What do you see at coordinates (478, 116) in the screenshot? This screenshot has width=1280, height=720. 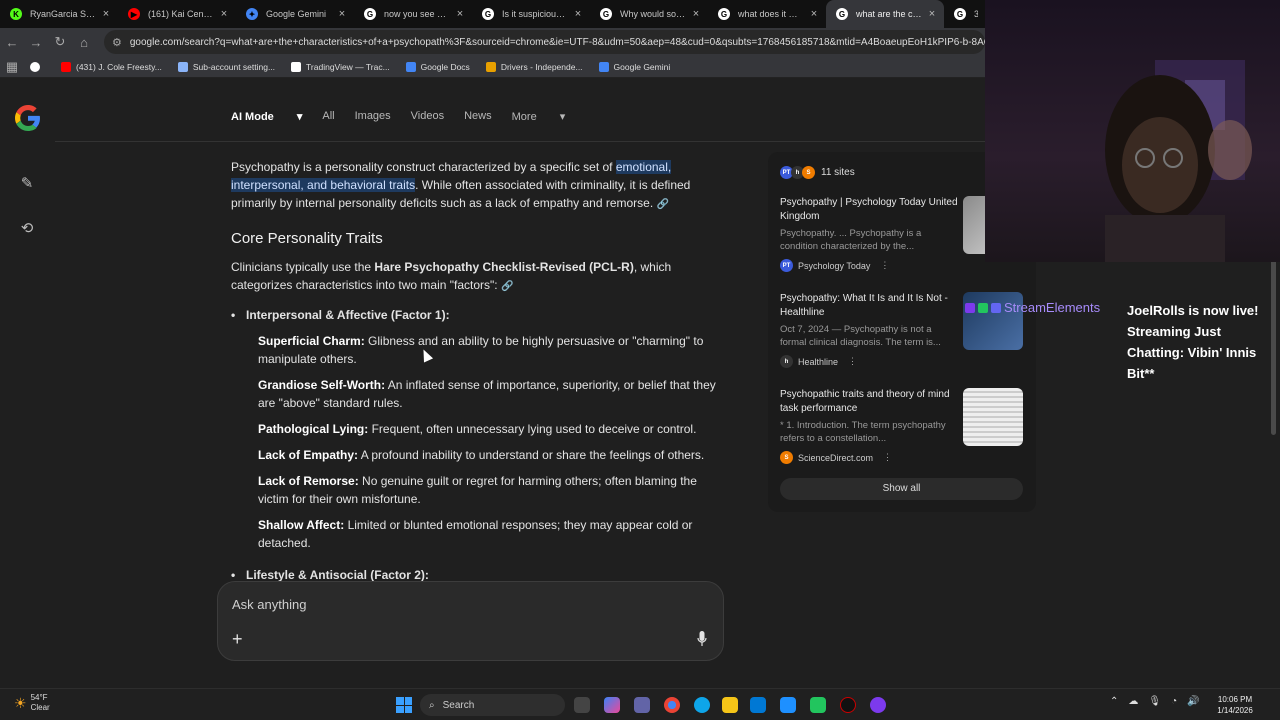 I see `tab-news: News` at bounding box center [478, 116].